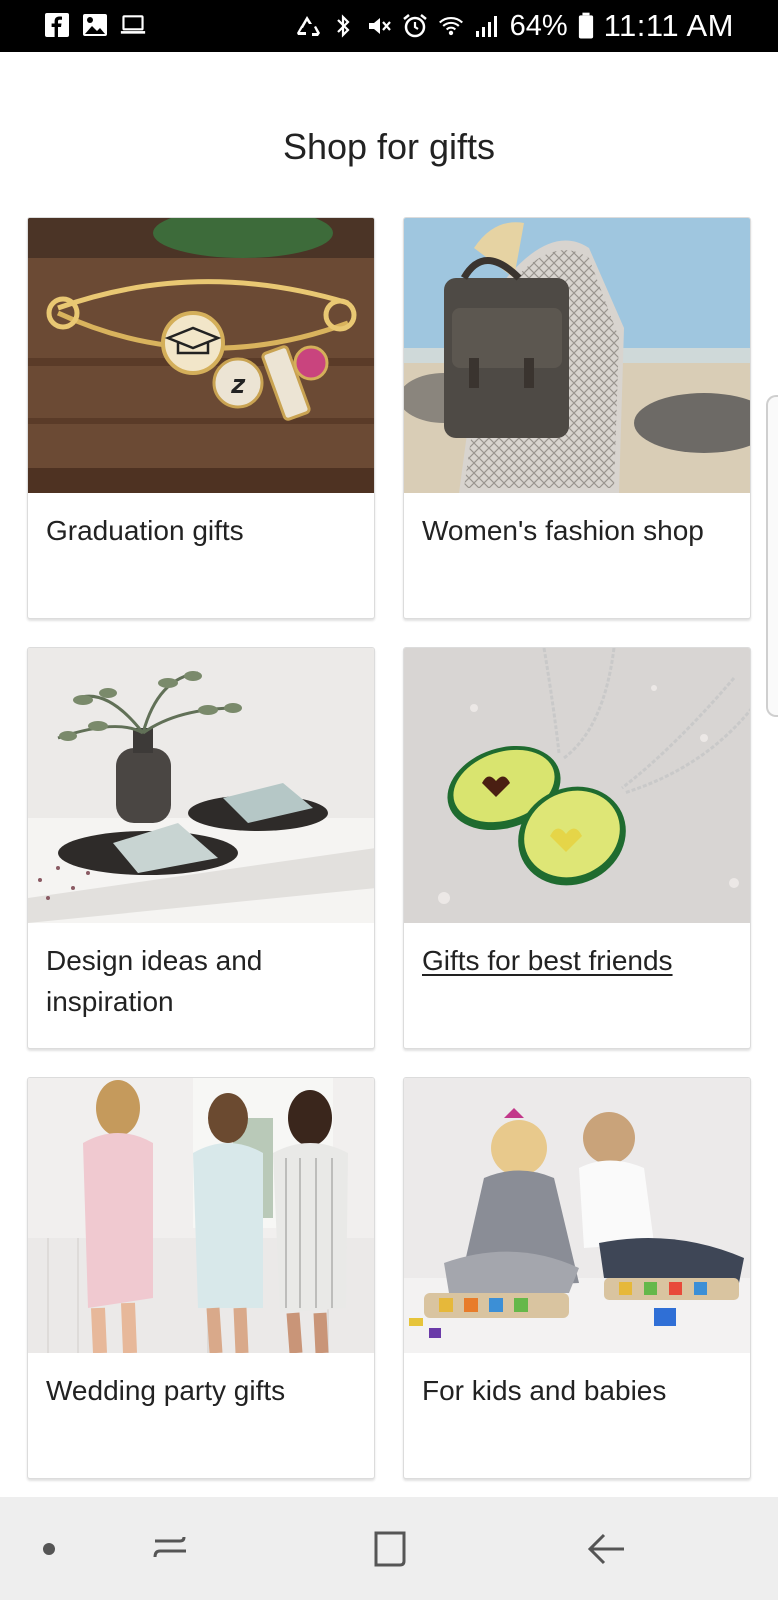 The width and height of the screenshot is (778, 1600). I want to click on card-label: For kids and babies, so click(544, 1390).